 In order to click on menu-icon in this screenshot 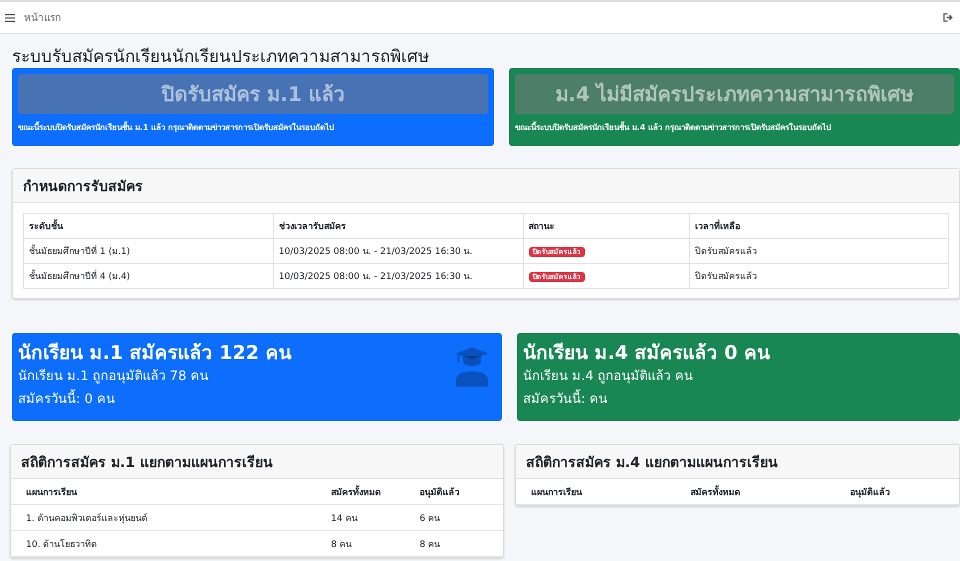, I will do `click(10, 18)`.